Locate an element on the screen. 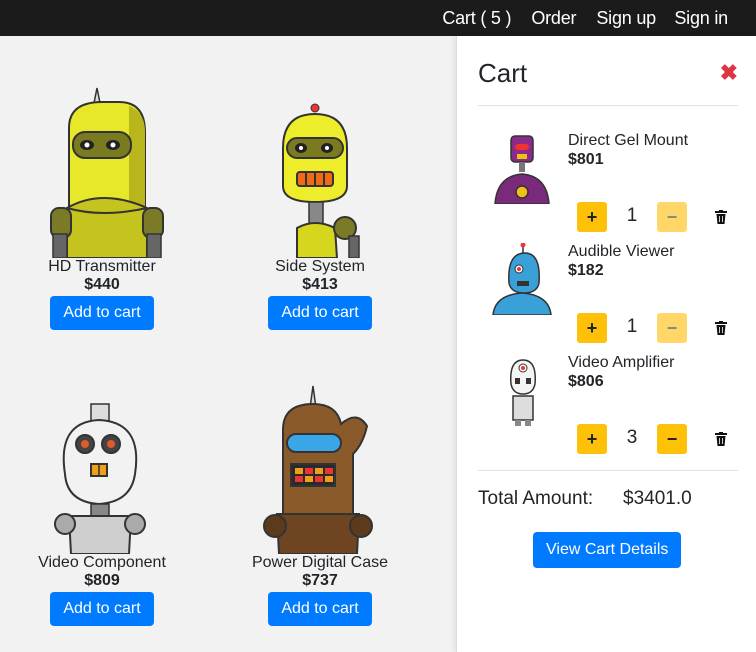 This screenshot has width=756, height=652. product-name: Side System is located at coordinates (320, 266).